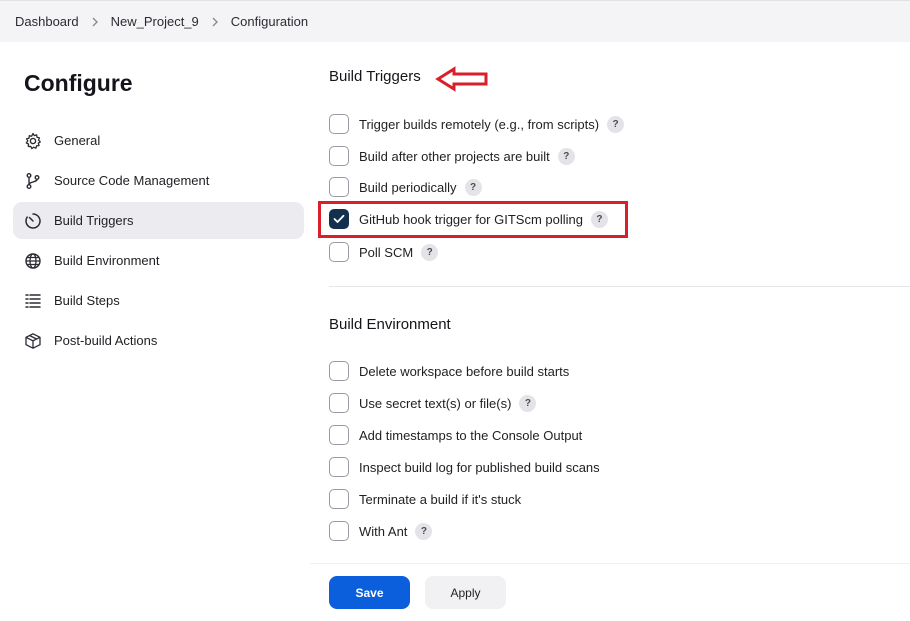 This screenshot has height=621, width=910. I want to click on breadcrumb-configuration: Configuration, so click(269, 21).